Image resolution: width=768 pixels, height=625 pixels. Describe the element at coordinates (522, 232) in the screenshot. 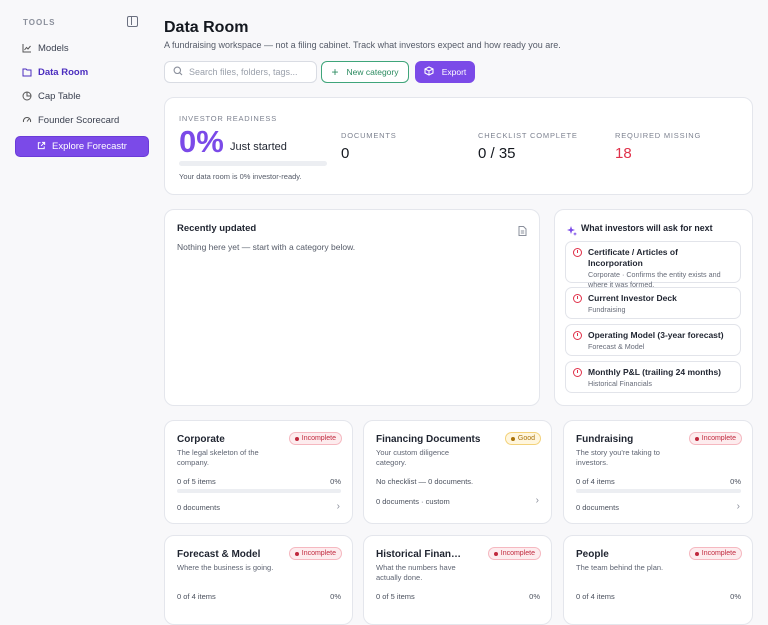

I see `document-icon` at that location.